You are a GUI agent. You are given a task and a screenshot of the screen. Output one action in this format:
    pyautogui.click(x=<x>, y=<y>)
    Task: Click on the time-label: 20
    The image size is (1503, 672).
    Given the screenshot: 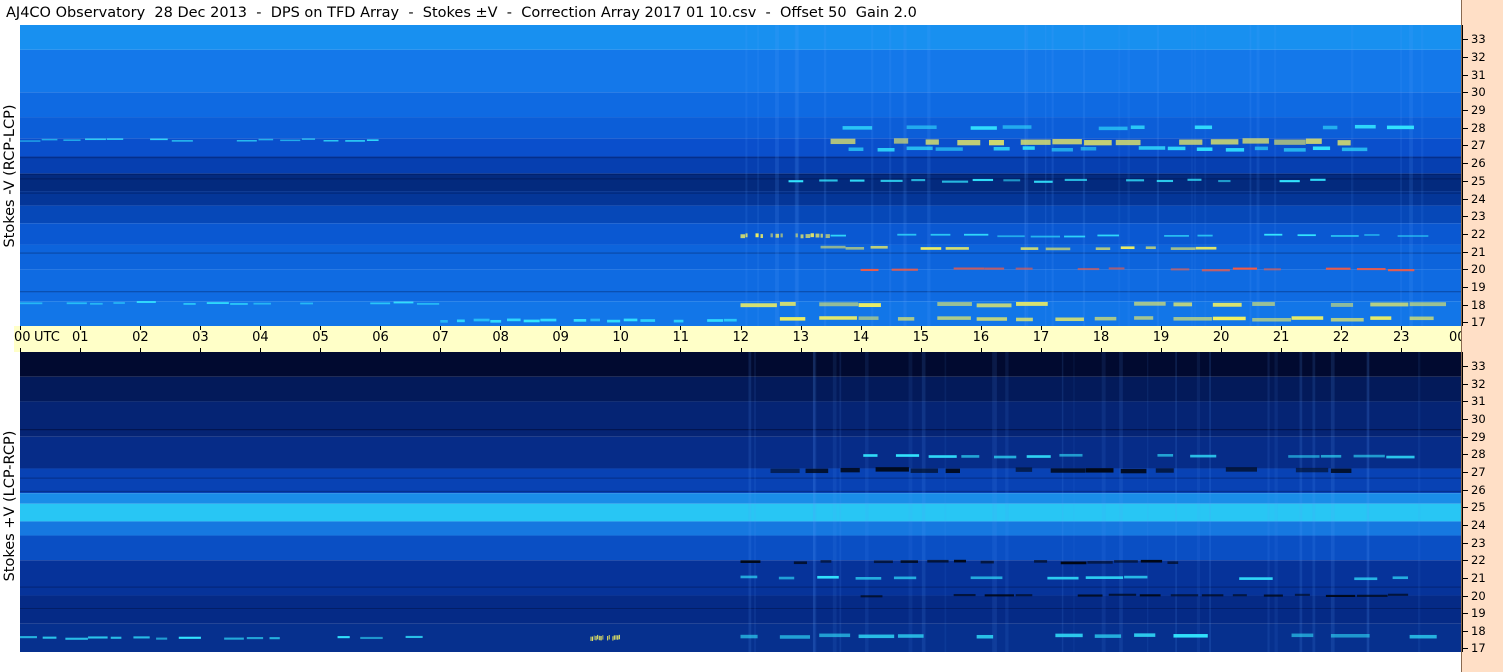 What is the action you would take?
    pyautogui.click(x=1221, y=337)
    